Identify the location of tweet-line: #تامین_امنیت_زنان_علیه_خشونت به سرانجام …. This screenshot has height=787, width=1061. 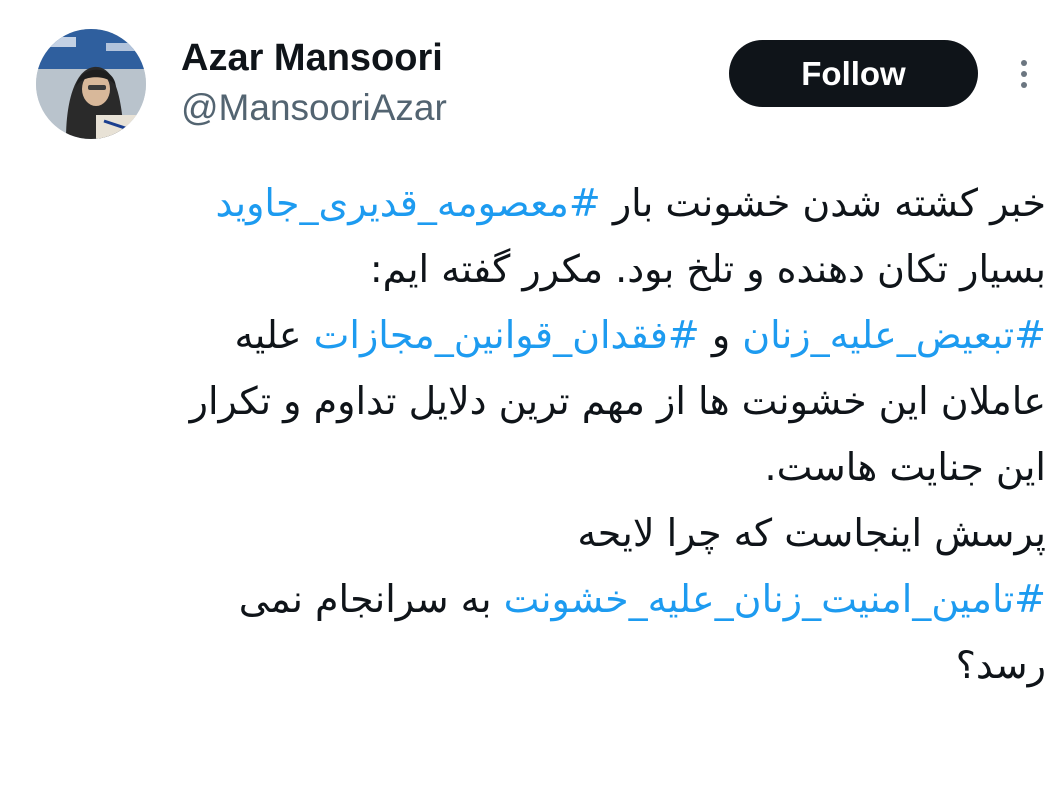
(538, 599).